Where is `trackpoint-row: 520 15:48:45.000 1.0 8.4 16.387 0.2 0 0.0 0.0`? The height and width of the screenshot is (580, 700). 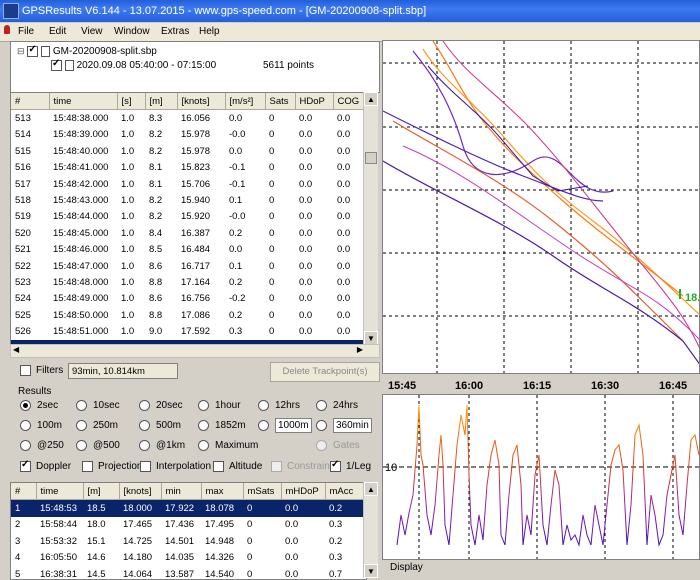 trackpoint-row: 520 15:48:45.000 1.0 8.4 16.387 0.2 0 0.0 0.0 is located at coordinates (188, 233).